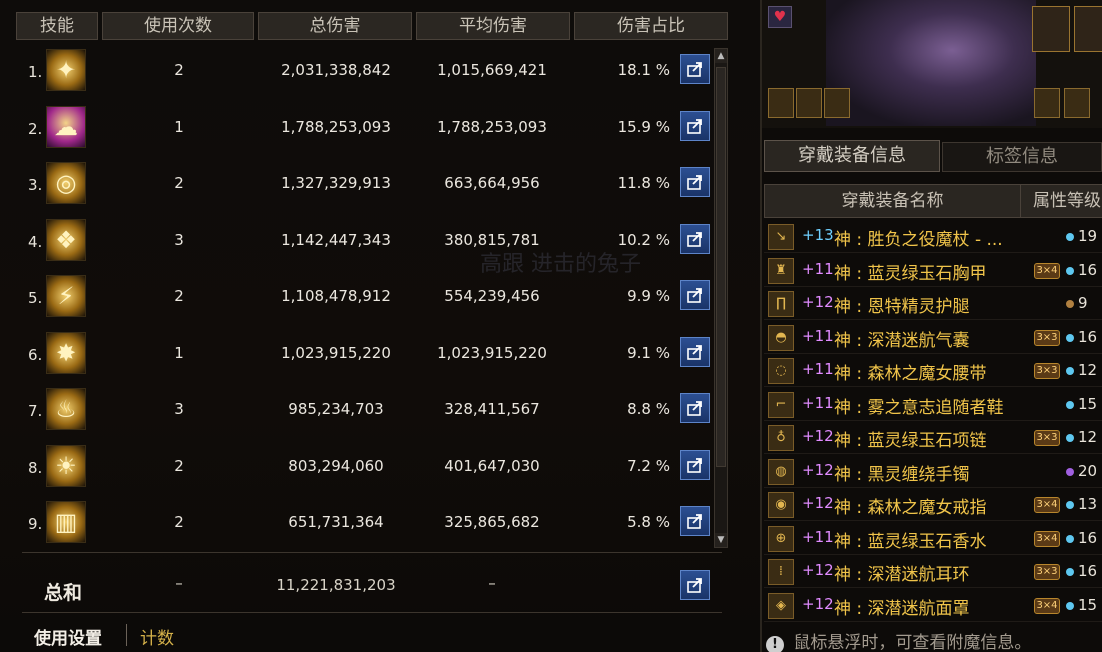  What do you see at coordinates (648, 352) in the screenshot?
I see `damage-share-value: 9.1 %` at bounding box center [648, 352].